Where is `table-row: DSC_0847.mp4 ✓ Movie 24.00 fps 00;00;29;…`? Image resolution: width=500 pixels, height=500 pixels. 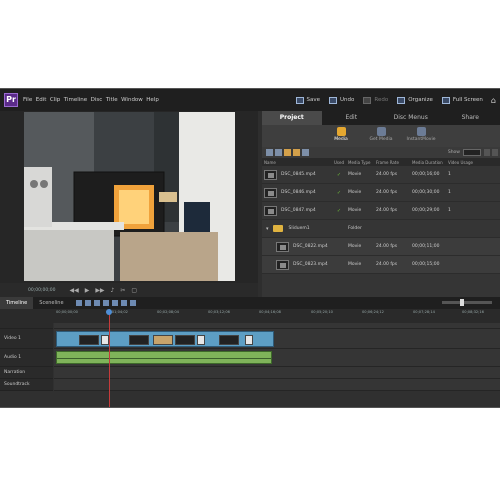 table-row: DSC_0847.mp4 ✓ Movie 24.00 fps 00;00;29;… is located at coordinates (381, 211).